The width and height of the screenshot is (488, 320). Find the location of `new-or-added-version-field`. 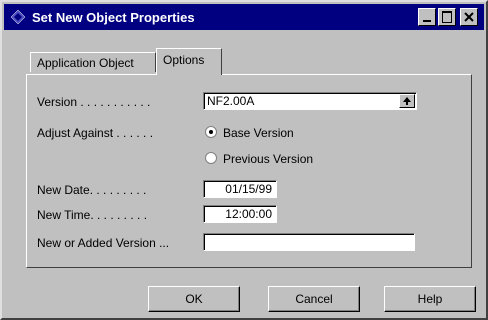

new-or-added-version-field is located at coordinates (309, 242).